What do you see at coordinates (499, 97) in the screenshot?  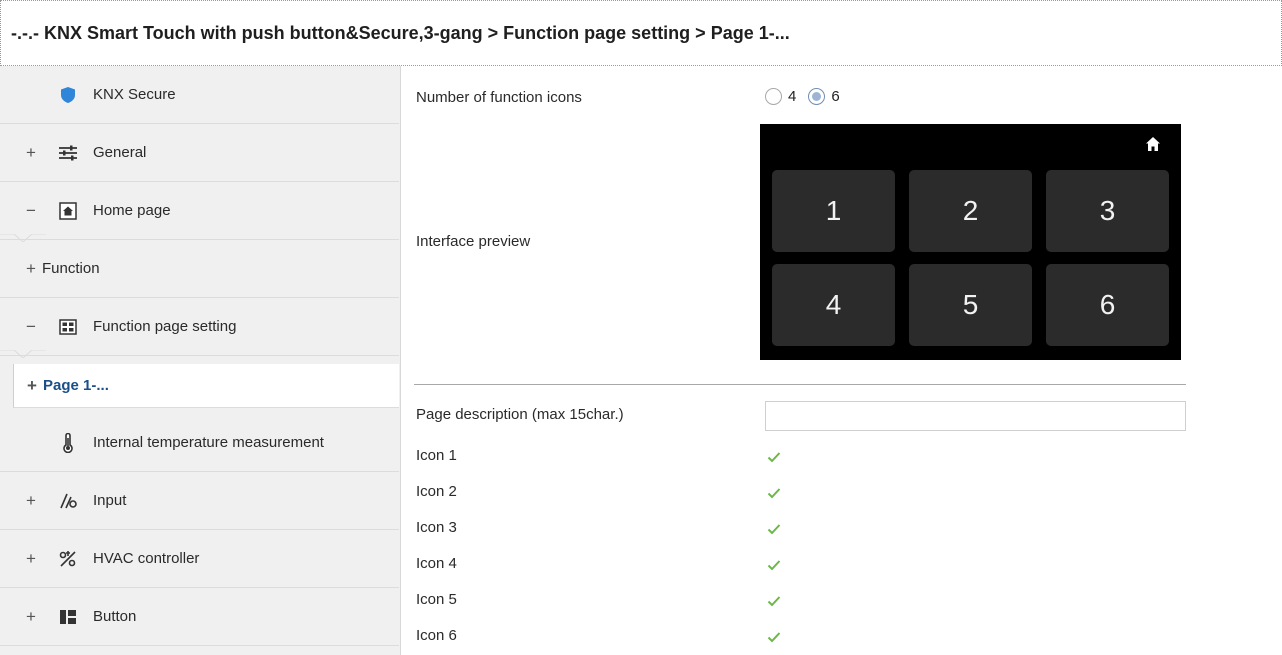 I see `number-of-icons-label: Number of function icons` at bounding box center [499, 97].